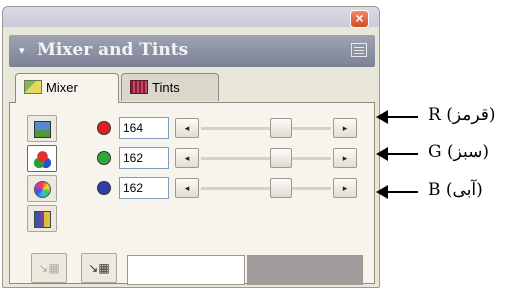  Describe the element at coordinates (462, 115) in the screenshot. I see `annotation-red-label: R (قرمز)` at that location.